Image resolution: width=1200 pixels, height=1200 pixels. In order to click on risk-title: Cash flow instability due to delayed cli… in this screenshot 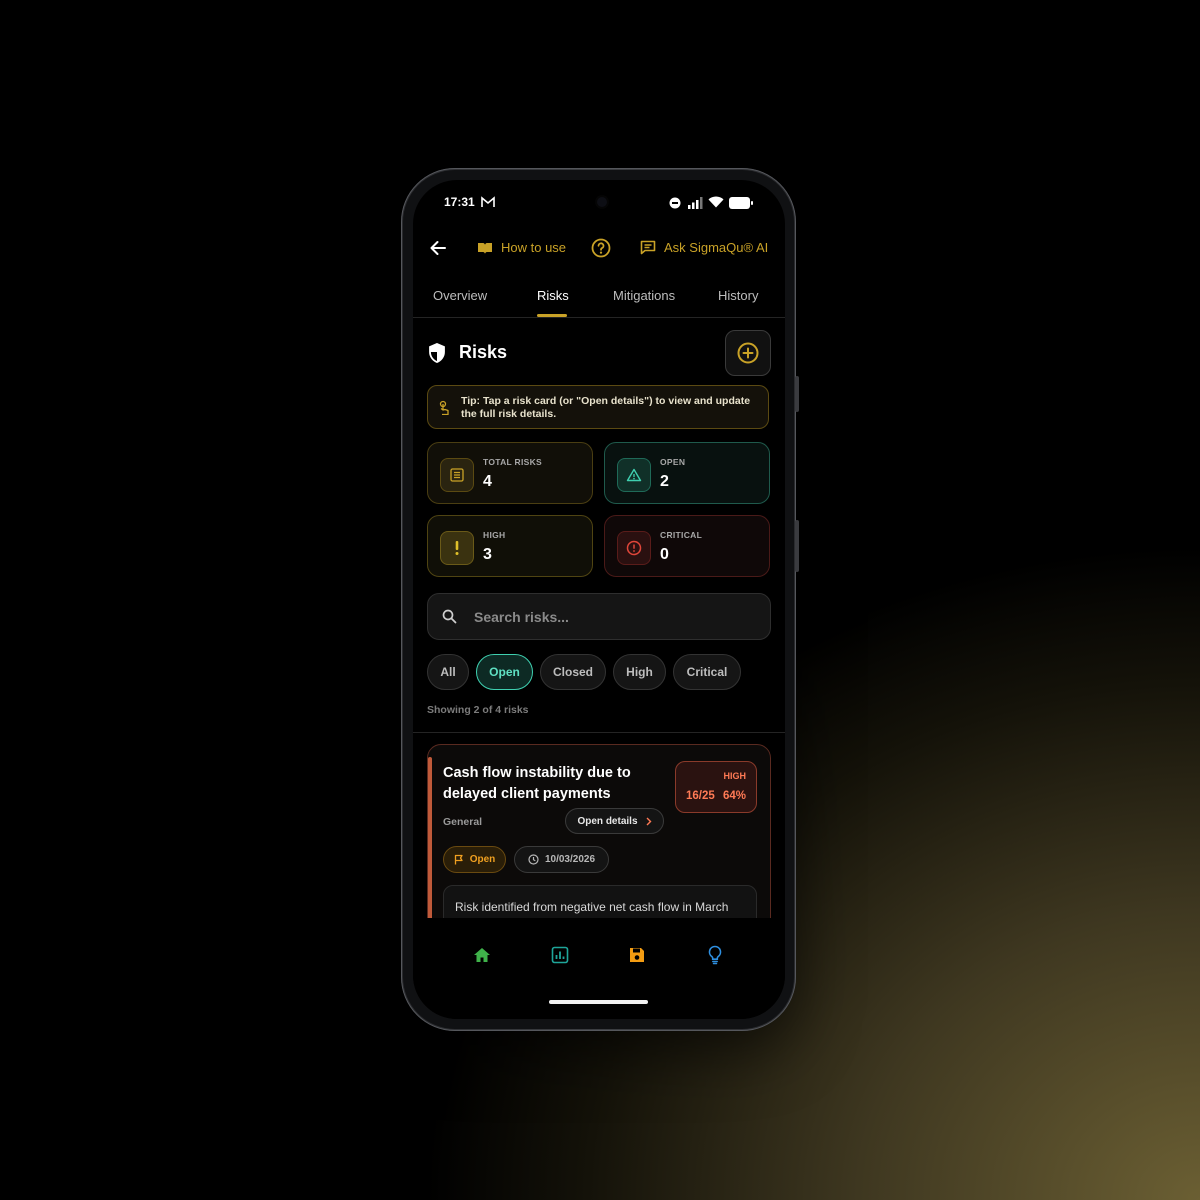, I will do `click(537, 783)`.